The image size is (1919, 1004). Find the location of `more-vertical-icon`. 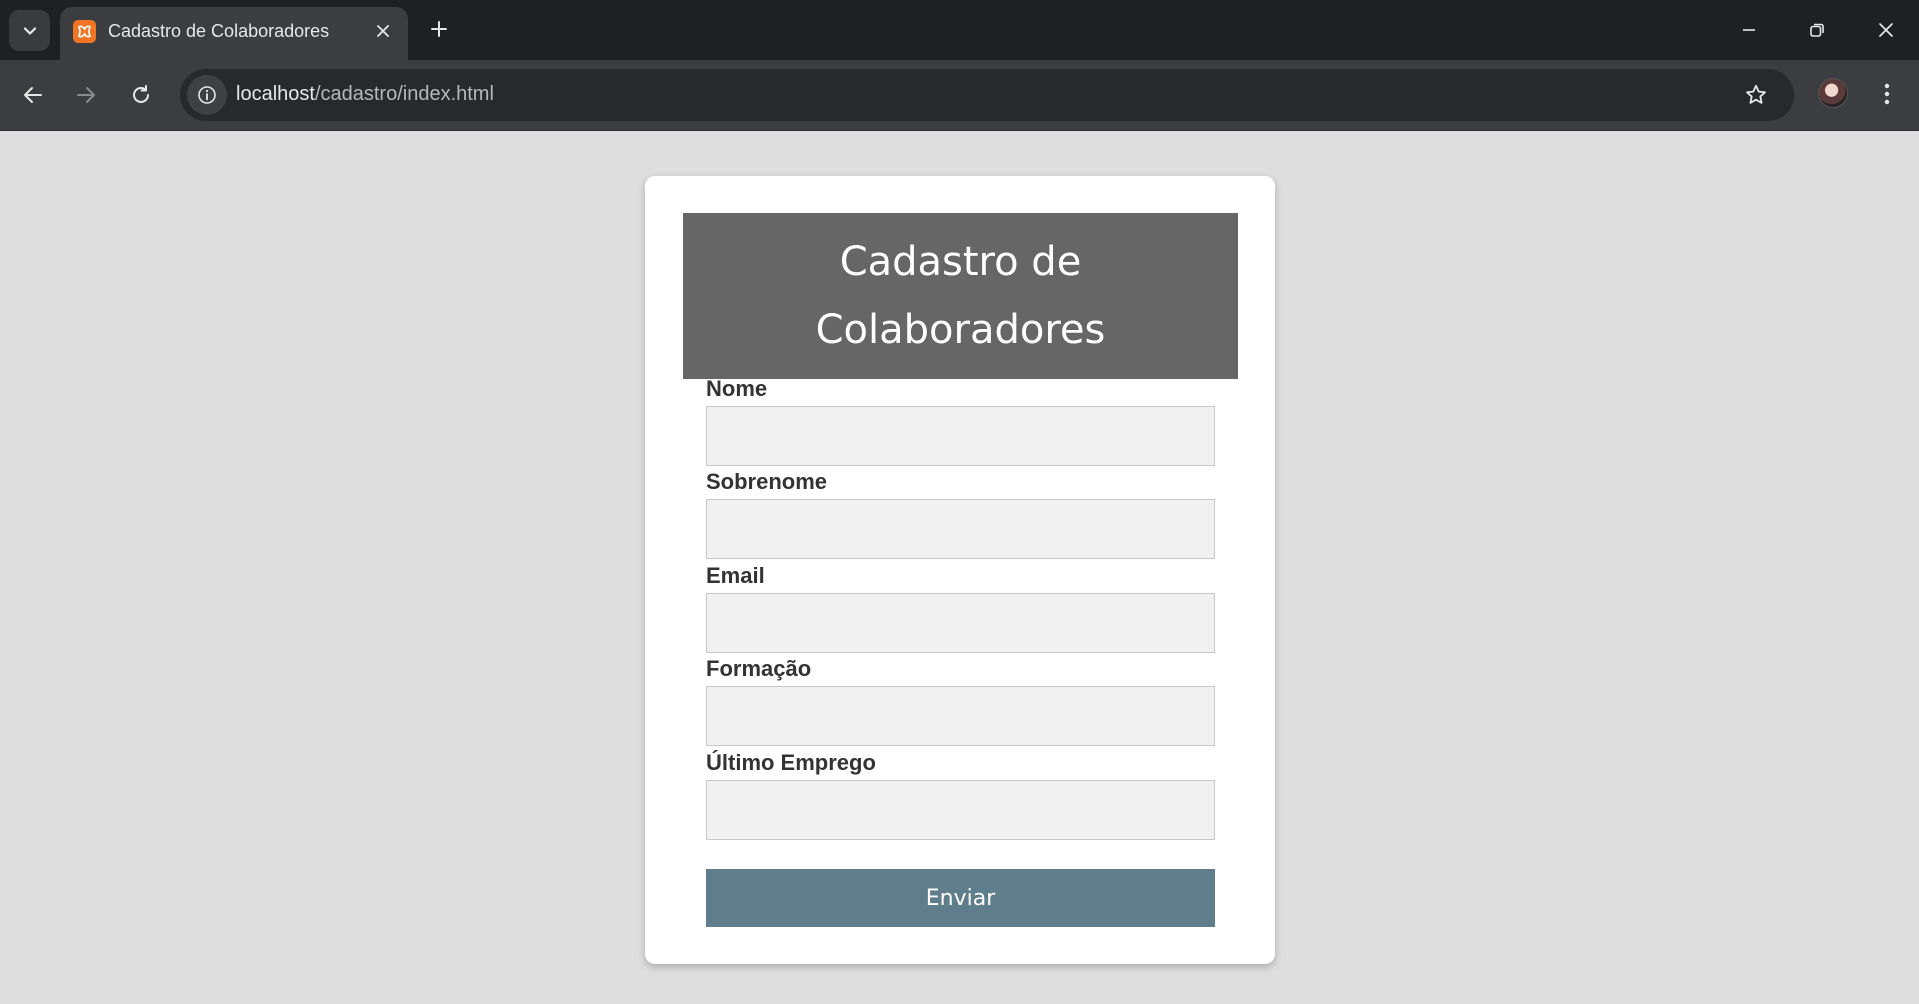

more-vertical-icon is located at coordinates (1887, 94).